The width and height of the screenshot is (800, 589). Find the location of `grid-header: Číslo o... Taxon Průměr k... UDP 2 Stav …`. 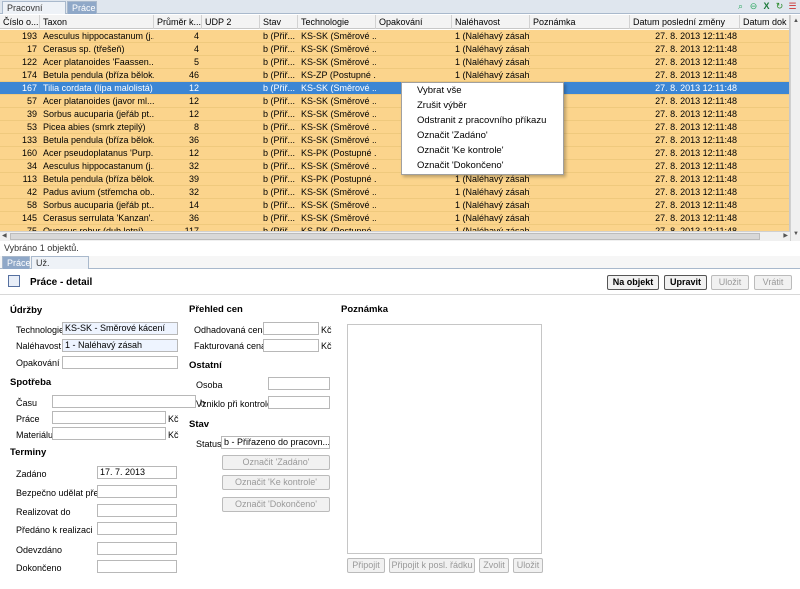

grid-header: Číslo o... Taxon Průměr k... UDP 2 Stav … is located at coordinates (394, 22).